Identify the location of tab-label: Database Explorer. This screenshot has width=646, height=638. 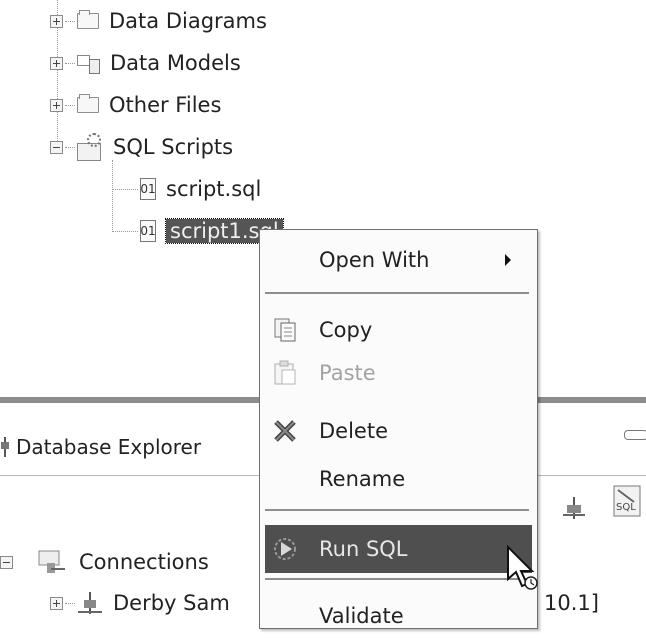
(109, 447).